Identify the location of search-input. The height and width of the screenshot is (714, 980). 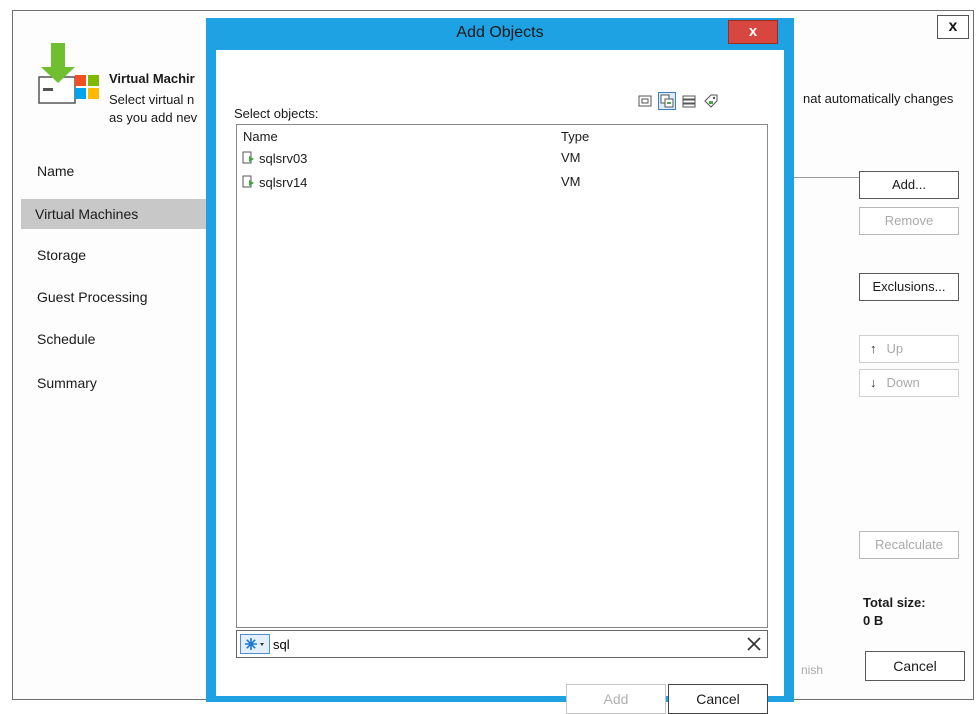
(503, 644).